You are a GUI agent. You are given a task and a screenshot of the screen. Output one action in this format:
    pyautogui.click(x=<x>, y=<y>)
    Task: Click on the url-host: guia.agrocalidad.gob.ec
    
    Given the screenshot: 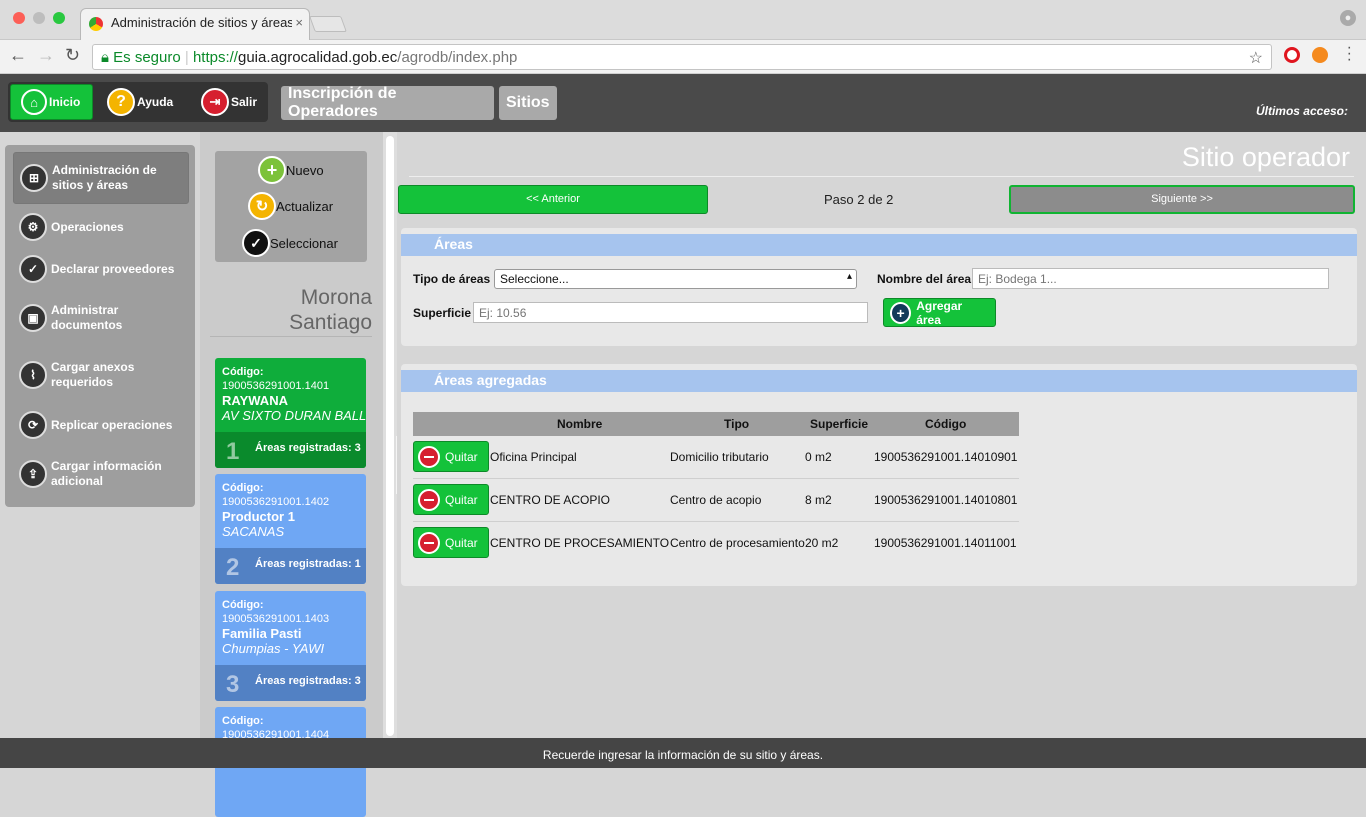 What is the action you would take?
    pyautogui.click(x=317, y=57)
    